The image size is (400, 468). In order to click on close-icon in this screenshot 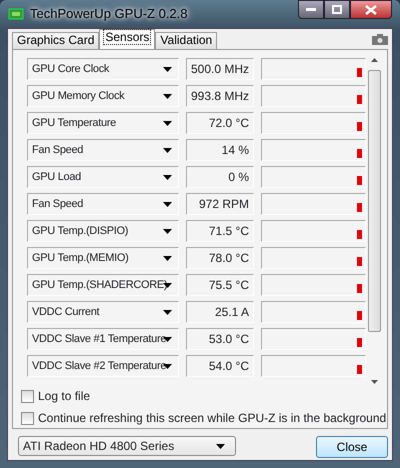, I will do `click(371, 9)`.